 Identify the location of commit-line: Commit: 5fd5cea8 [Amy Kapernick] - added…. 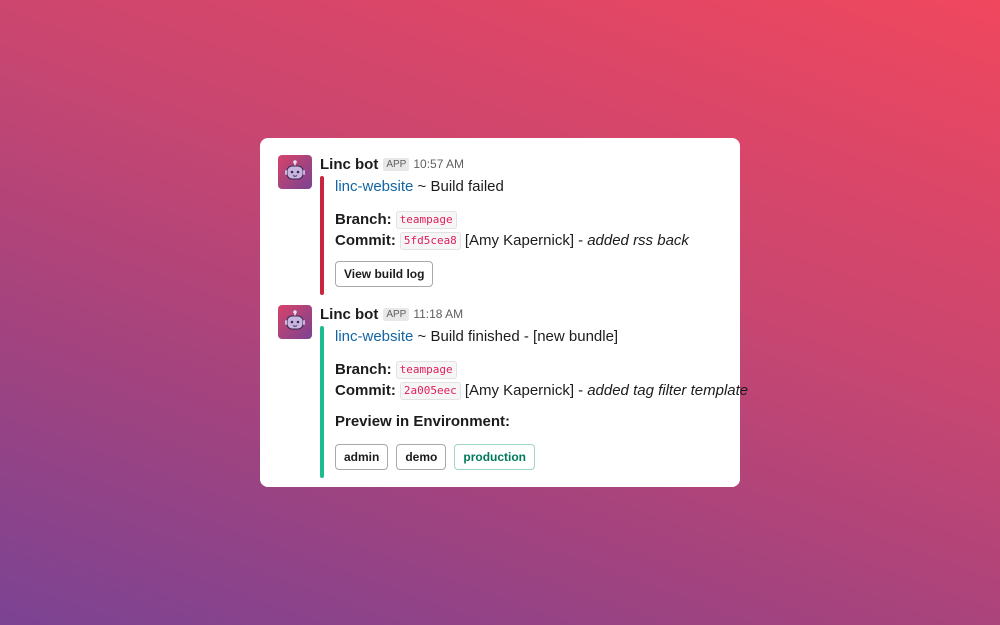
(528, 240).